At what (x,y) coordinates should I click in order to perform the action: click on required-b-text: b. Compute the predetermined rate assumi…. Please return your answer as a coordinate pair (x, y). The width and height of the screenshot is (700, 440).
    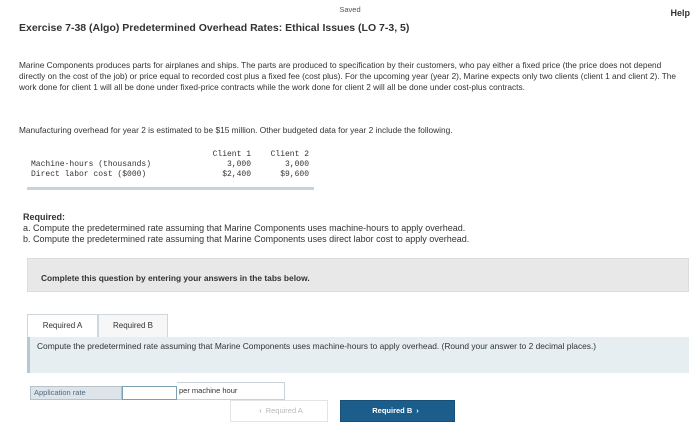
    Looking at the image, I should click on (246, 239).